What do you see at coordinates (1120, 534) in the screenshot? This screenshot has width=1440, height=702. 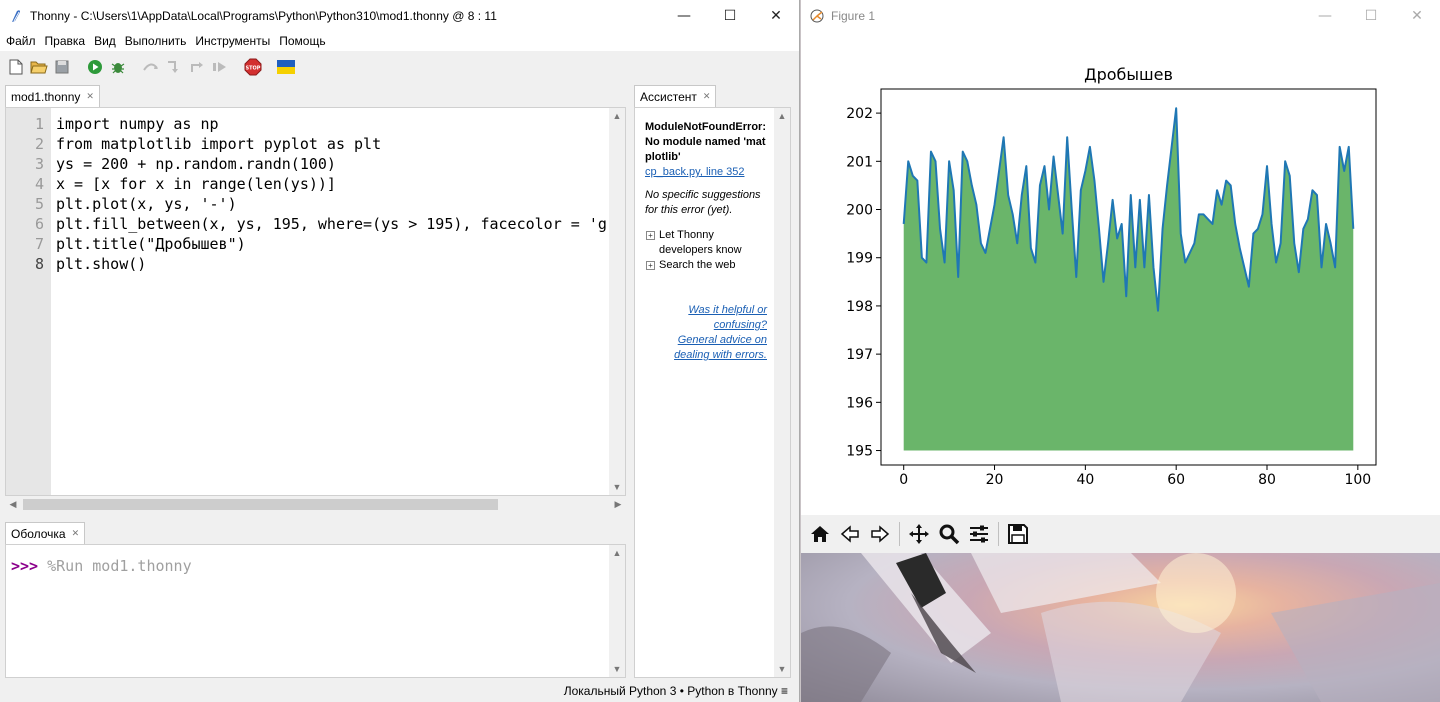 I see `figure-toolbar` at bounding box center [1120, 534].